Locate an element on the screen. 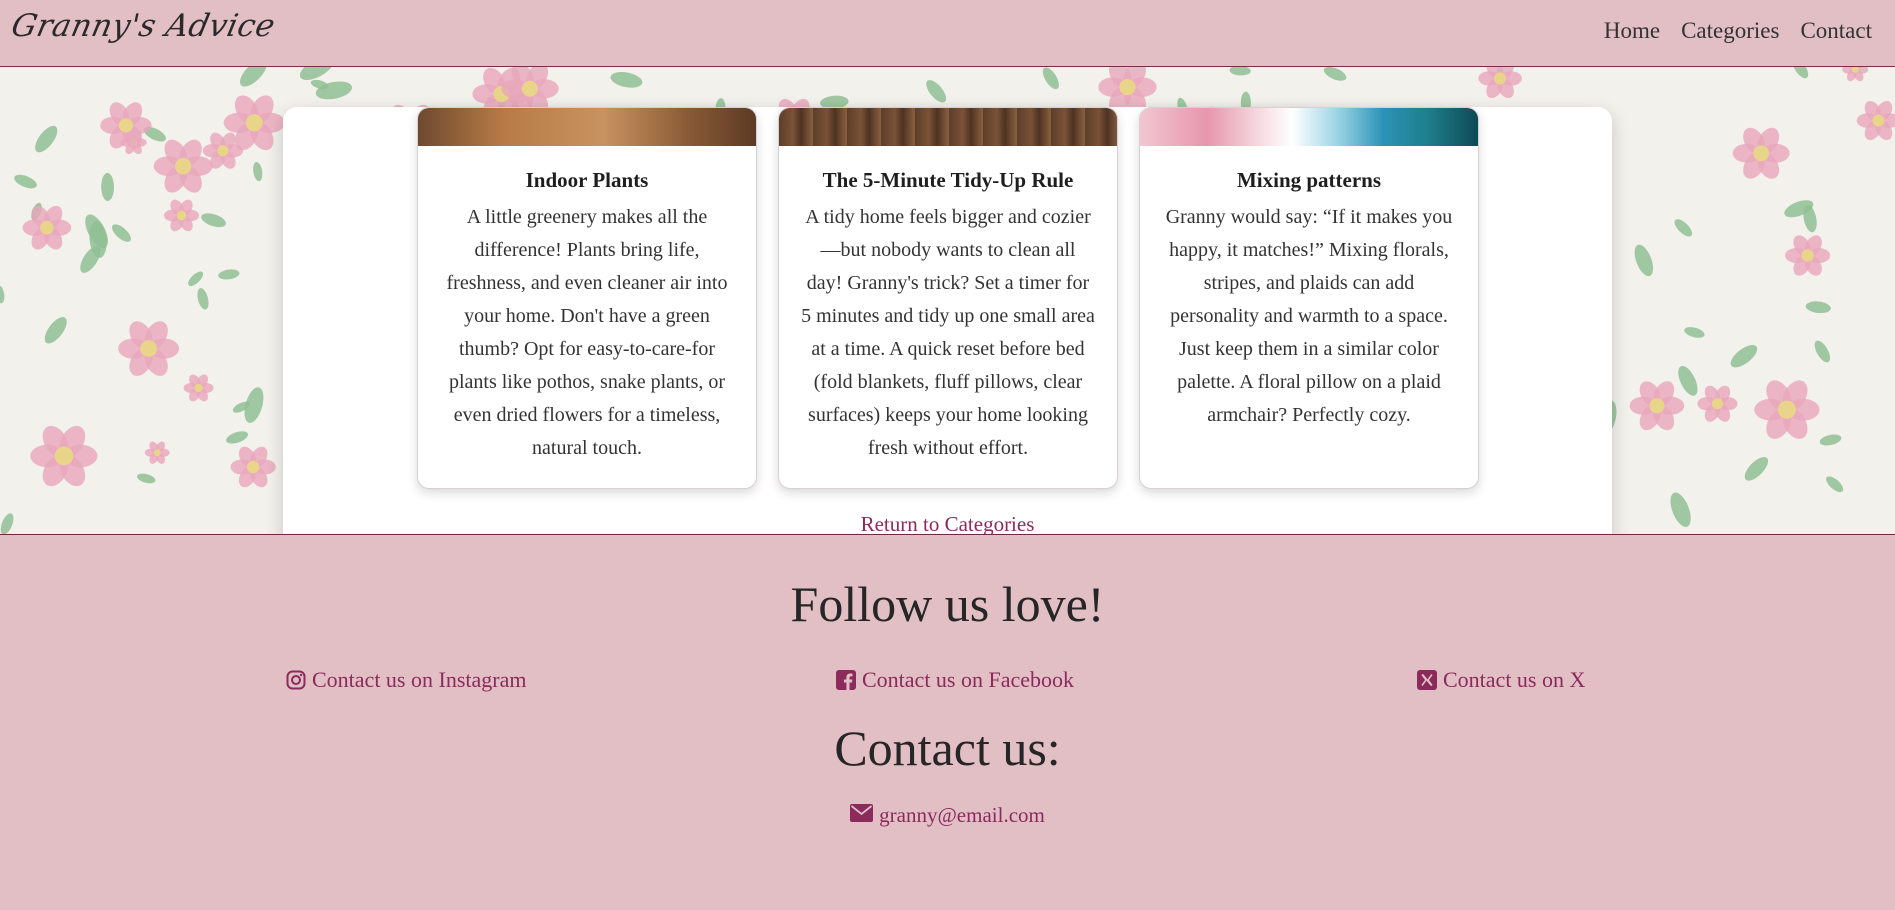  x-icon is located at coordinates (1427, 680).